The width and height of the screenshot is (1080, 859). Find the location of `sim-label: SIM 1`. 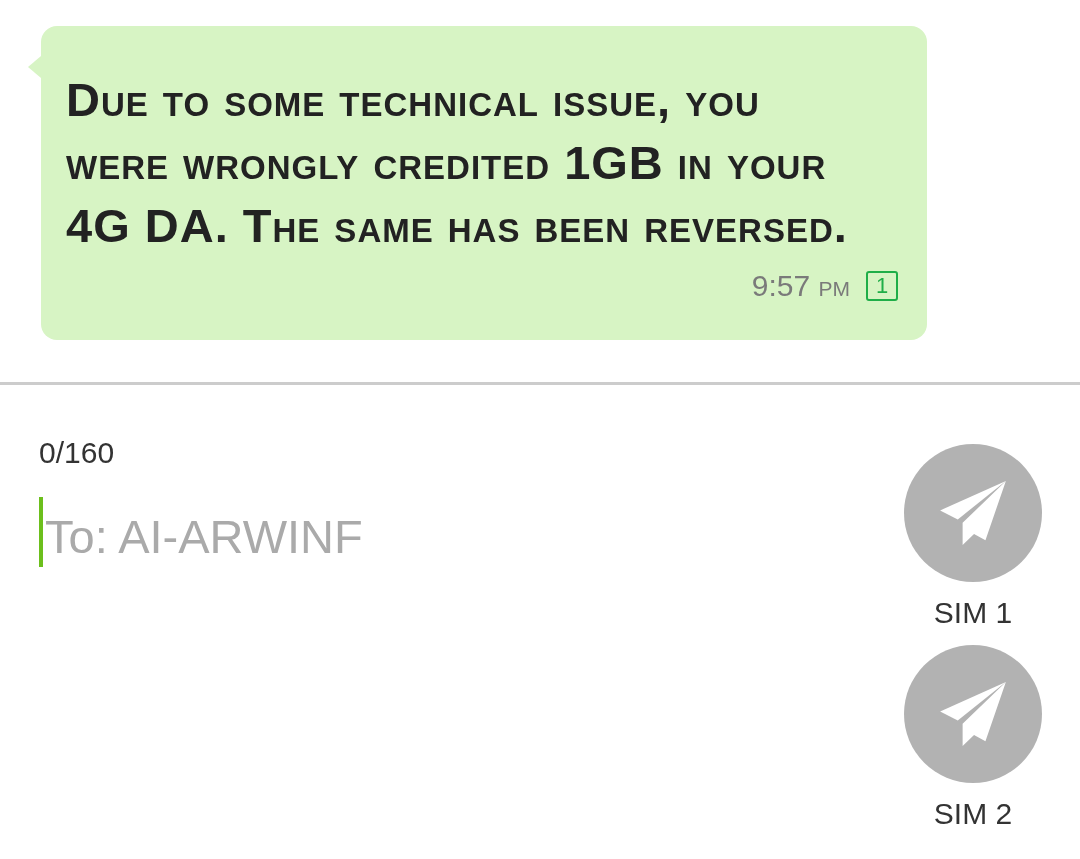

sim-label: SIM 1 is located at coordinates (973, 613).